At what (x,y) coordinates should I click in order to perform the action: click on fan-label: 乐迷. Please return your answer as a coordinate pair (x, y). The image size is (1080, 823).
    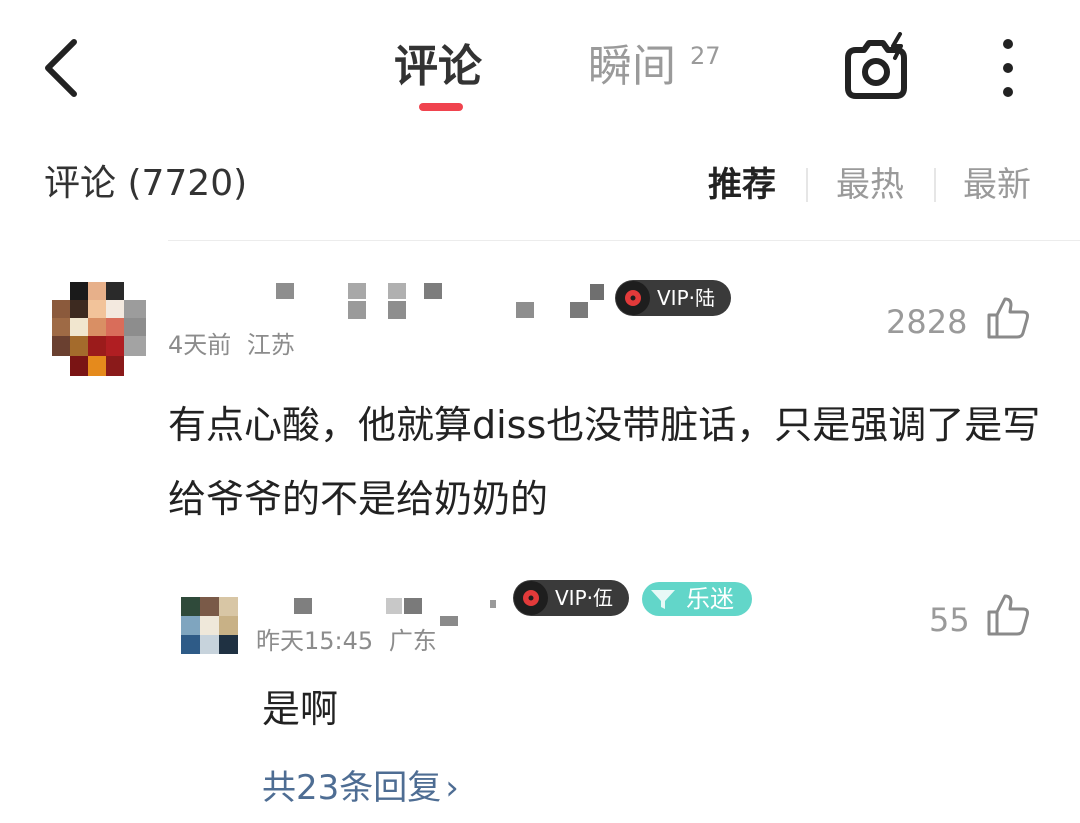
    Looking at the image, I should click on (710, 599).